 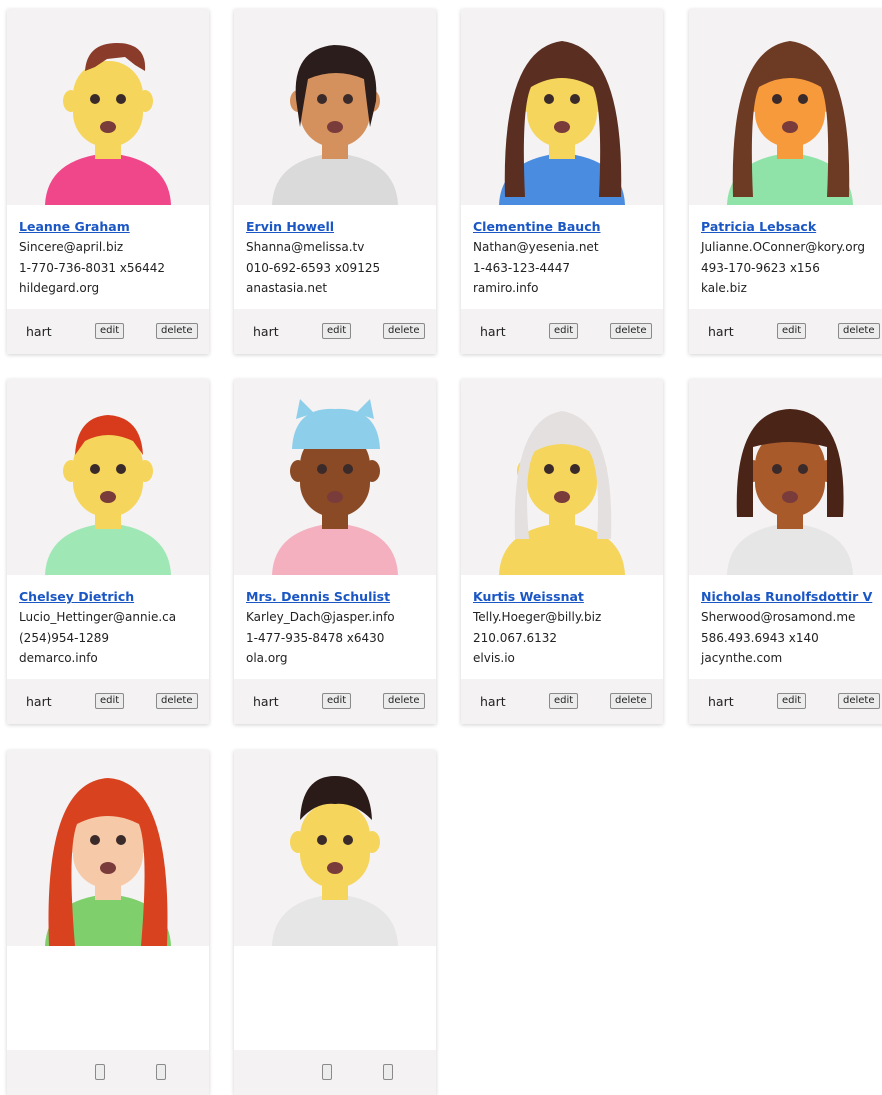 I want to click on user-phone: 1-477-935-8478 x6430, so click(x=315, y=637).